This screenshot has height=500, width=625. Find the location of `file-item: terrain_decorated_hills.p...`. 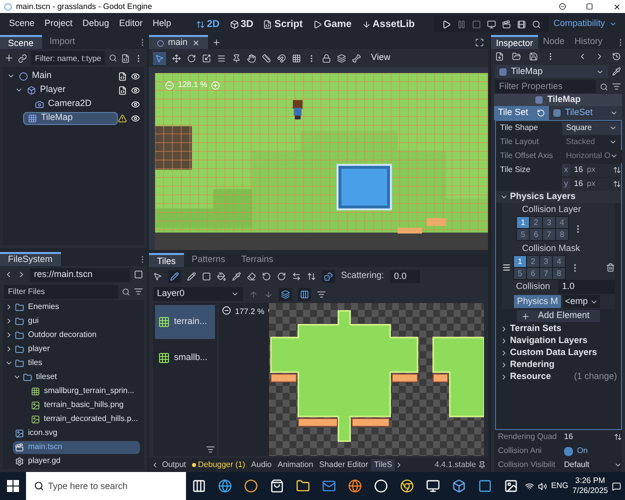

file-item: terrain_decorated_hills.p... is located at coordinates (84, 419).